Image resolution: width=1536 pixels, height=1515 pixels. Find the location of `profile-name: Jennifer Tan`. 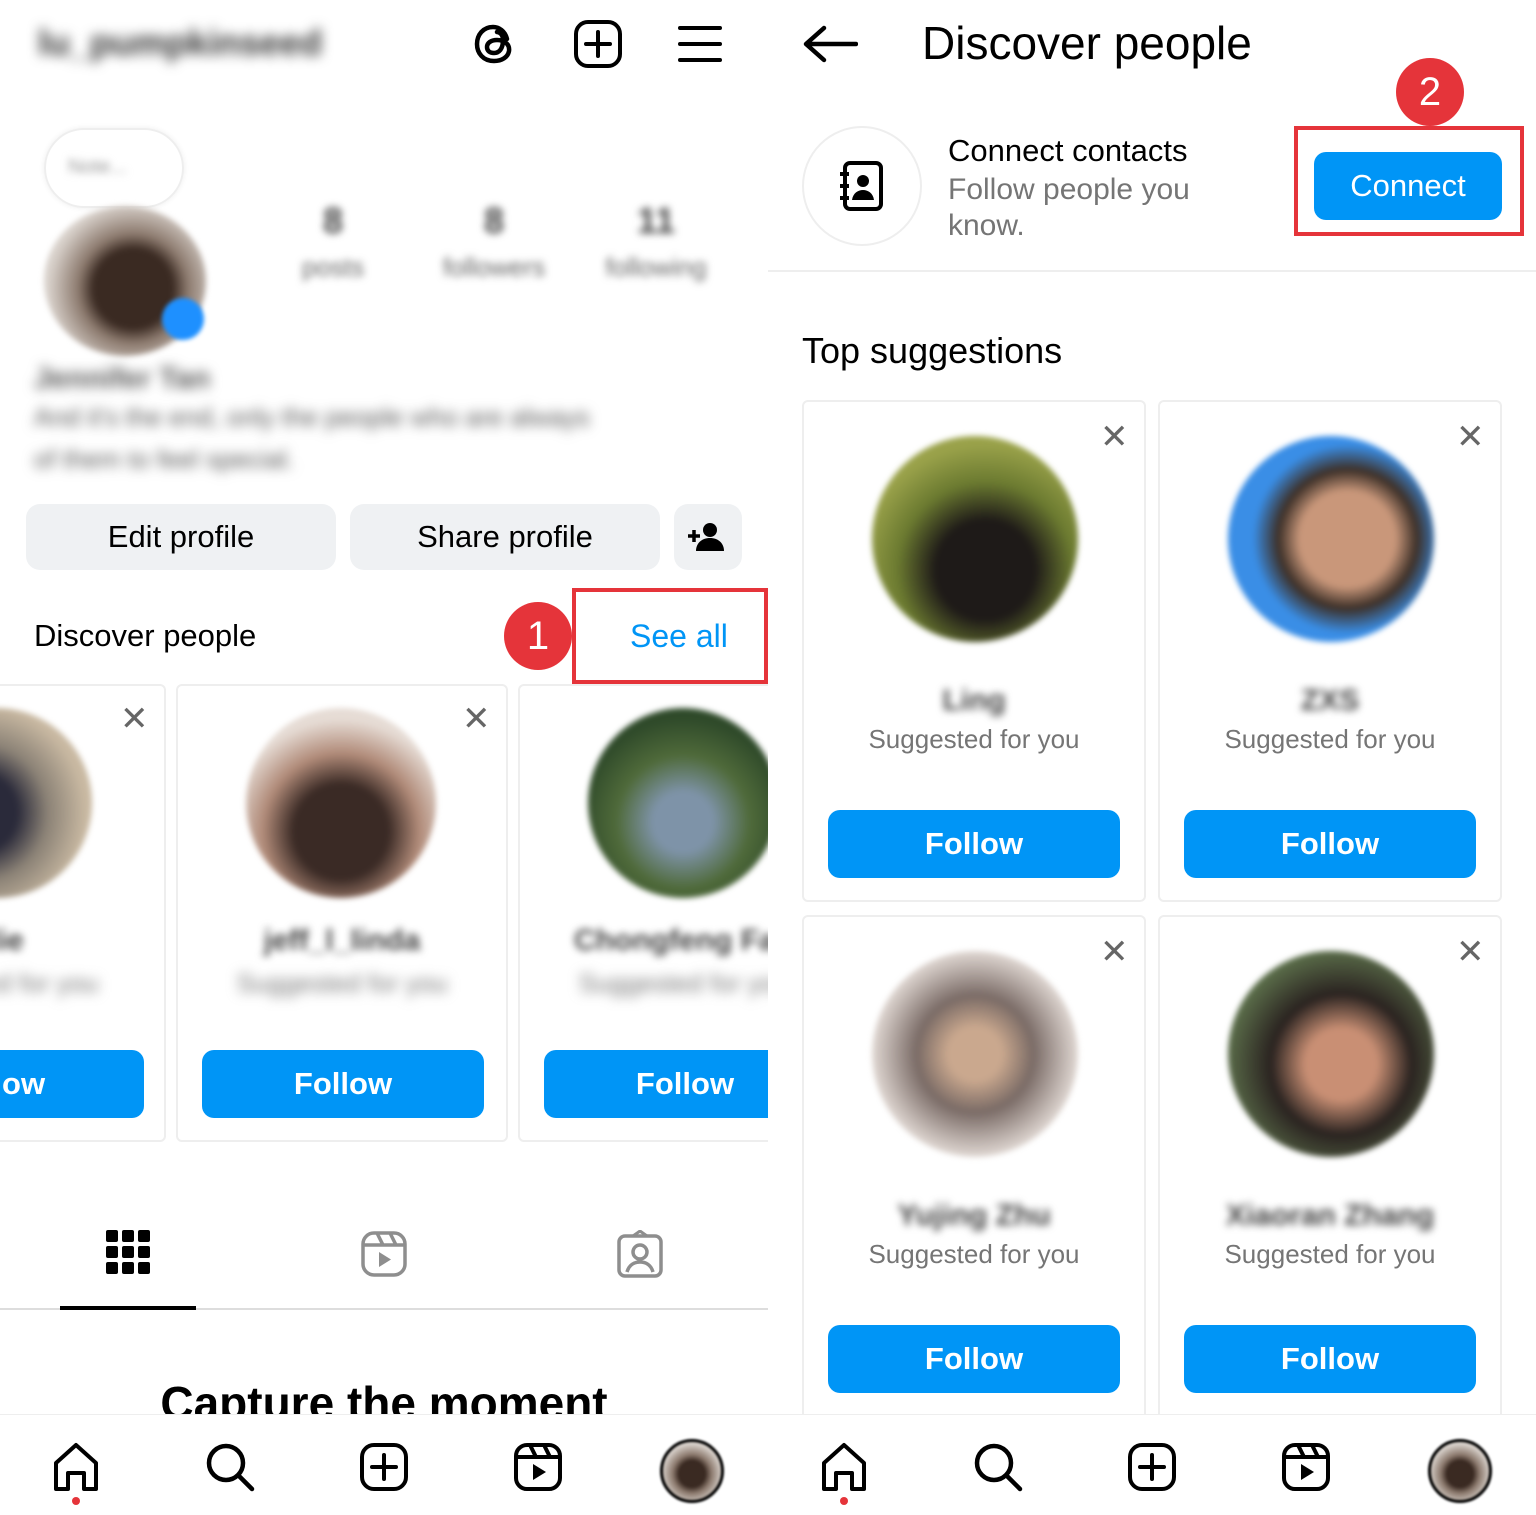

profile-name: Jennifer Tan is located at coordinates (122, 378).